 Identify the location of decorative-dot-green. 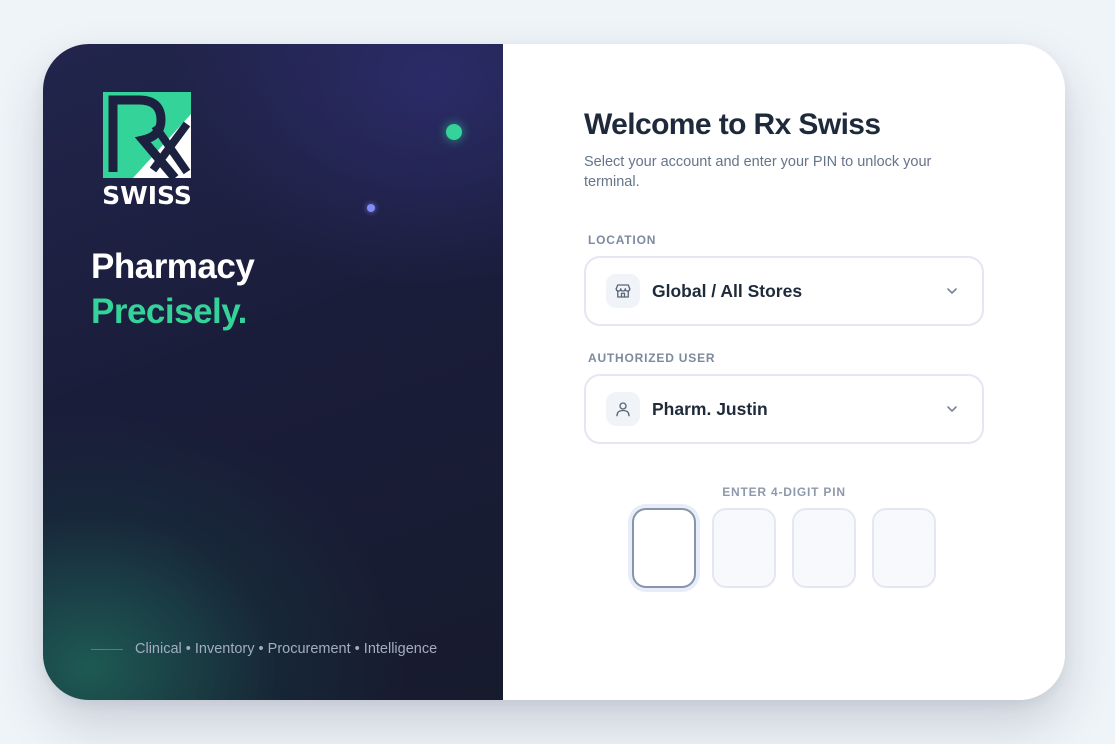
(454, 132).